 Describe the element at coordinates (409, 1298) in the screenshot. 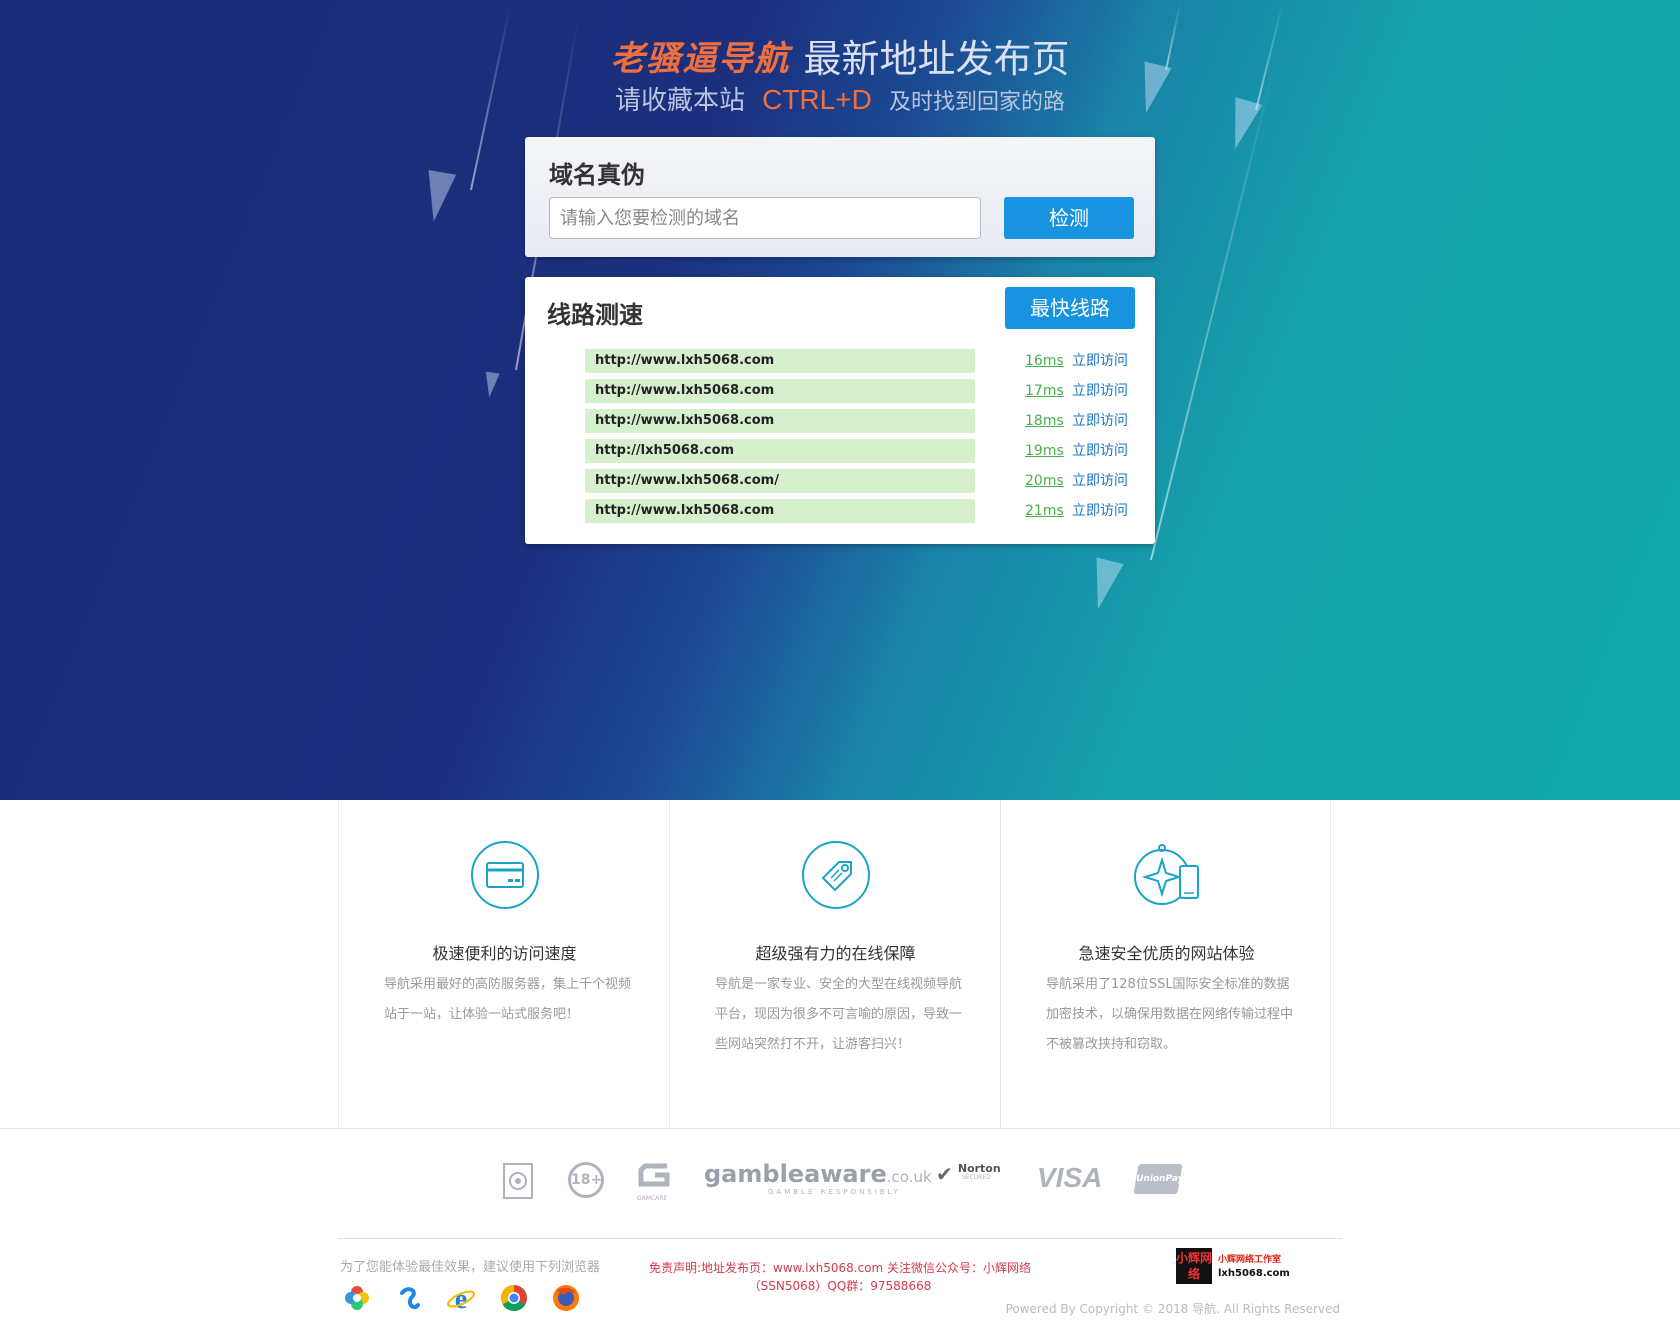

I see `sogou-browser-icon` at that location.